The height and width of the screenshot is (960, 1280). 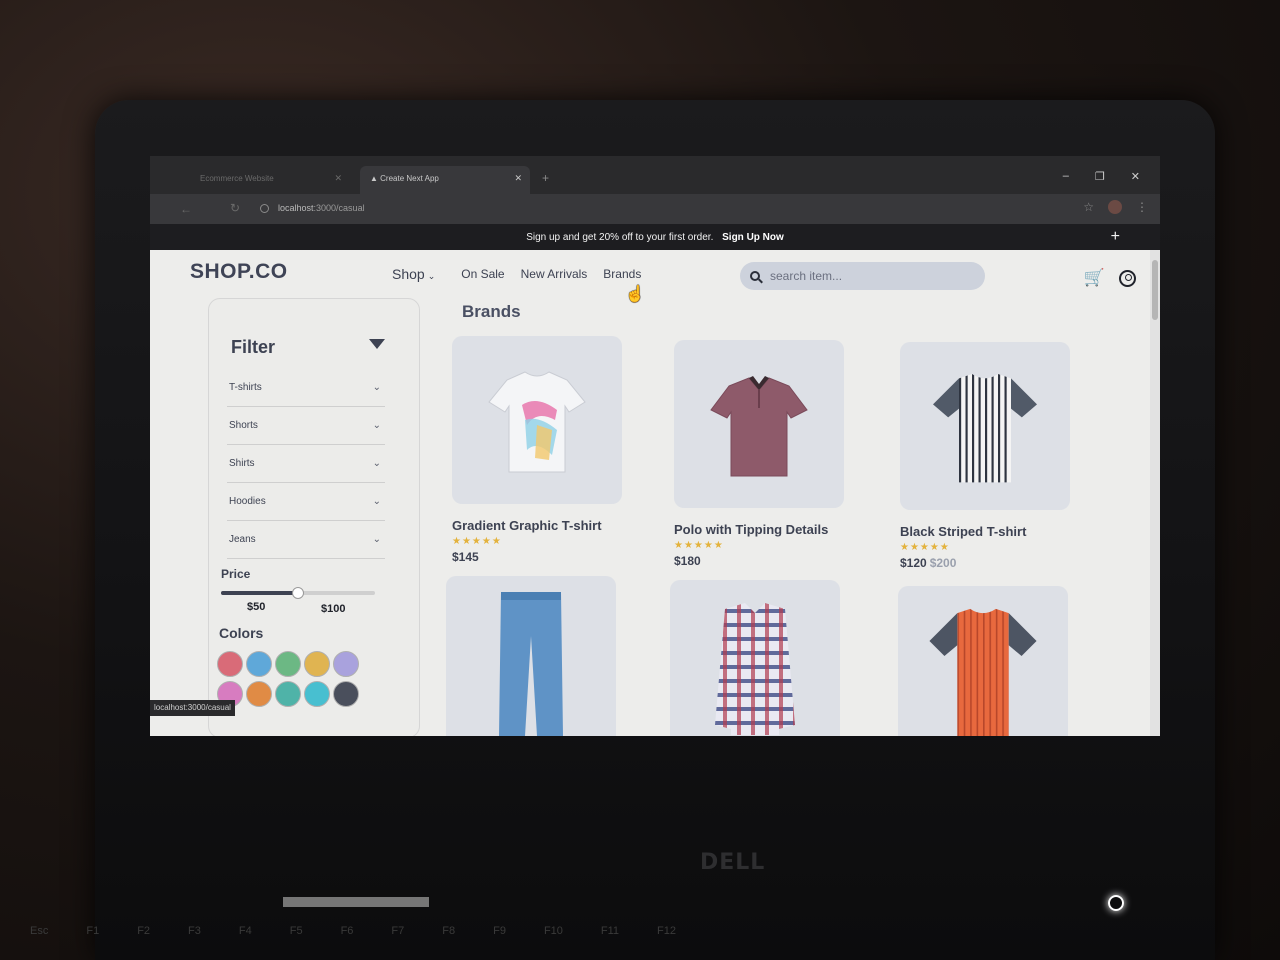 What do you see at coordinates (409, 178) in the screenshot?
I see `tab-title: Create Next App` at bounding box center [409, 178].